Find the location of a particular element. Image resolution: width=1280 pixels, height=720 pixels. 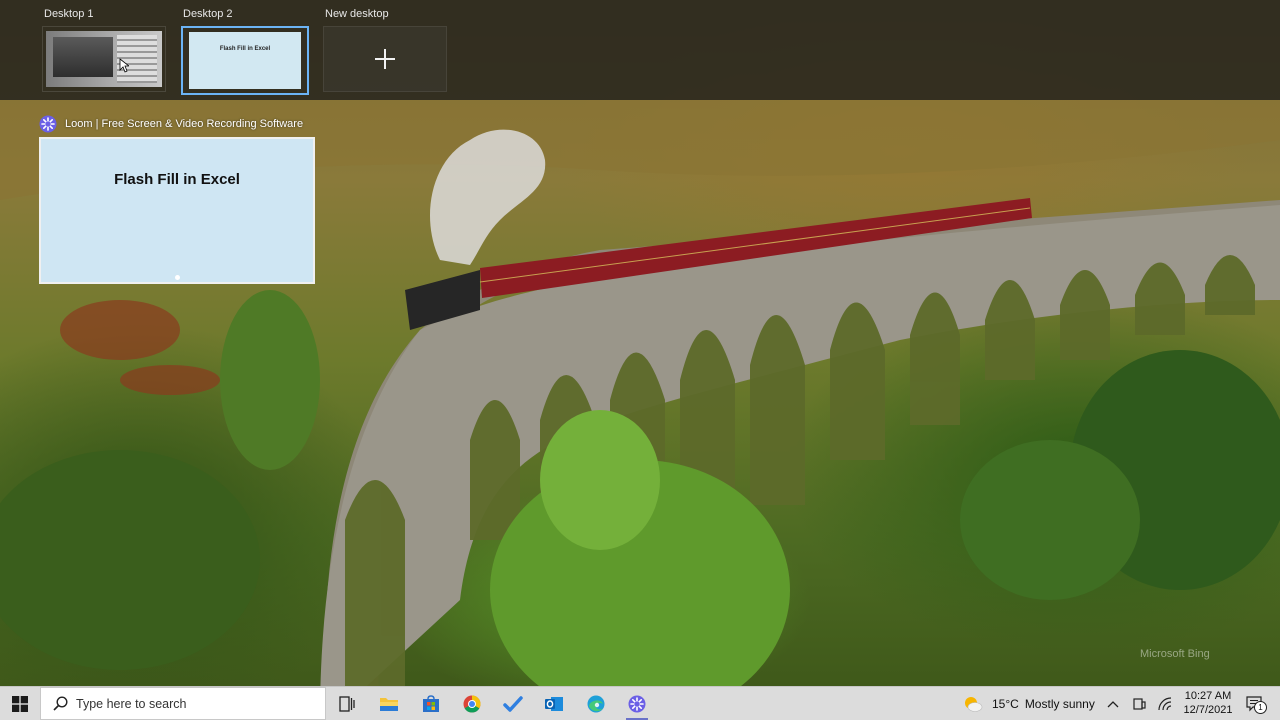

chrome-button is located at coordinates (472, 703).